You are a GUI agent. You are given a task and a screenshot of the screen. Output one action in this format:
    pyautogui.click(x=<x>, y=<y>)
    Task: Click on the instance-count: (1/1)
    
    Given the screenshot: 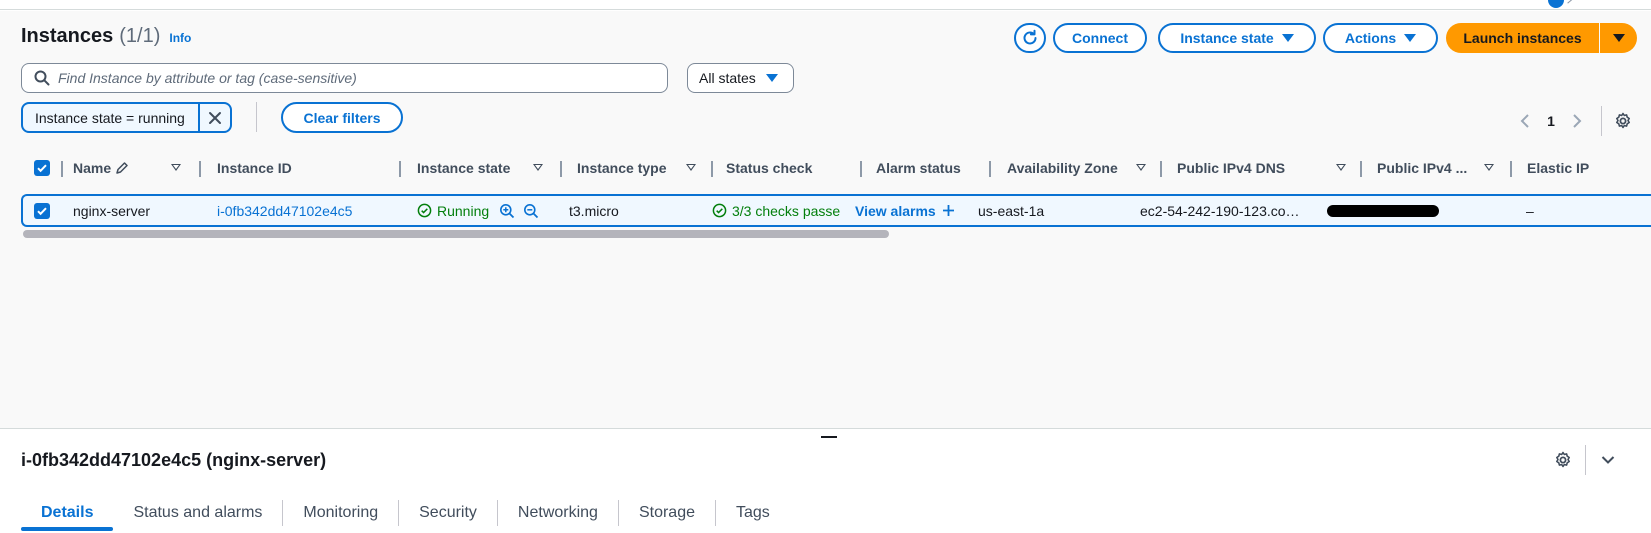 What is the action you would take?
    pyautogui.click(x=140, y=36)
    